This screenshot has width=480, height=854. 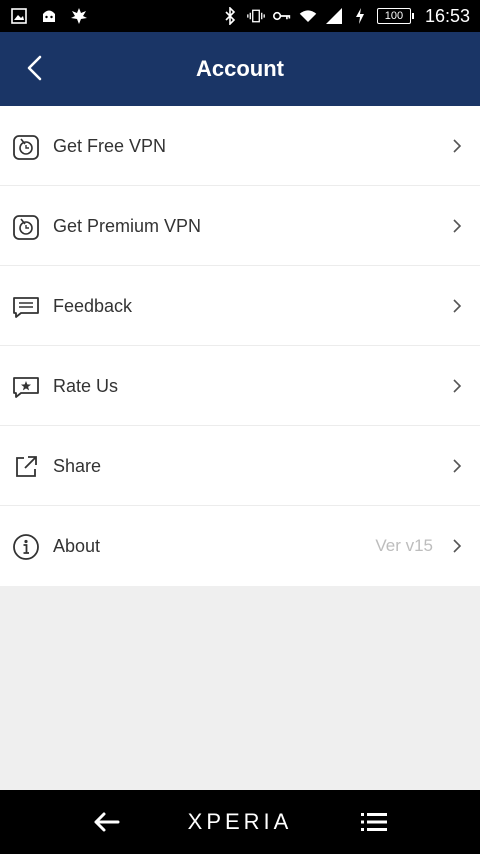 I want to click on message-icon, so click(x=26, y=307).